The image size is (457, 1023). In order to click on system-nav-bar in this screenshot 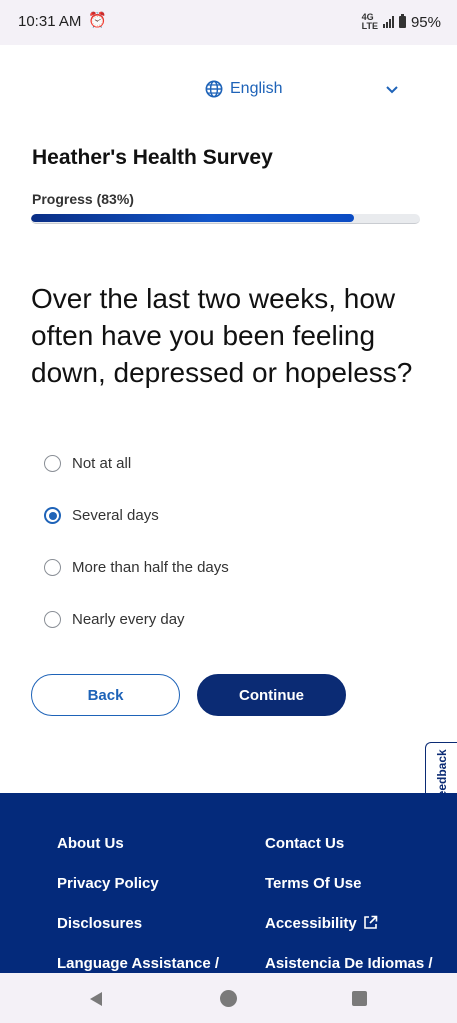, I will do `click(228, 998)`.